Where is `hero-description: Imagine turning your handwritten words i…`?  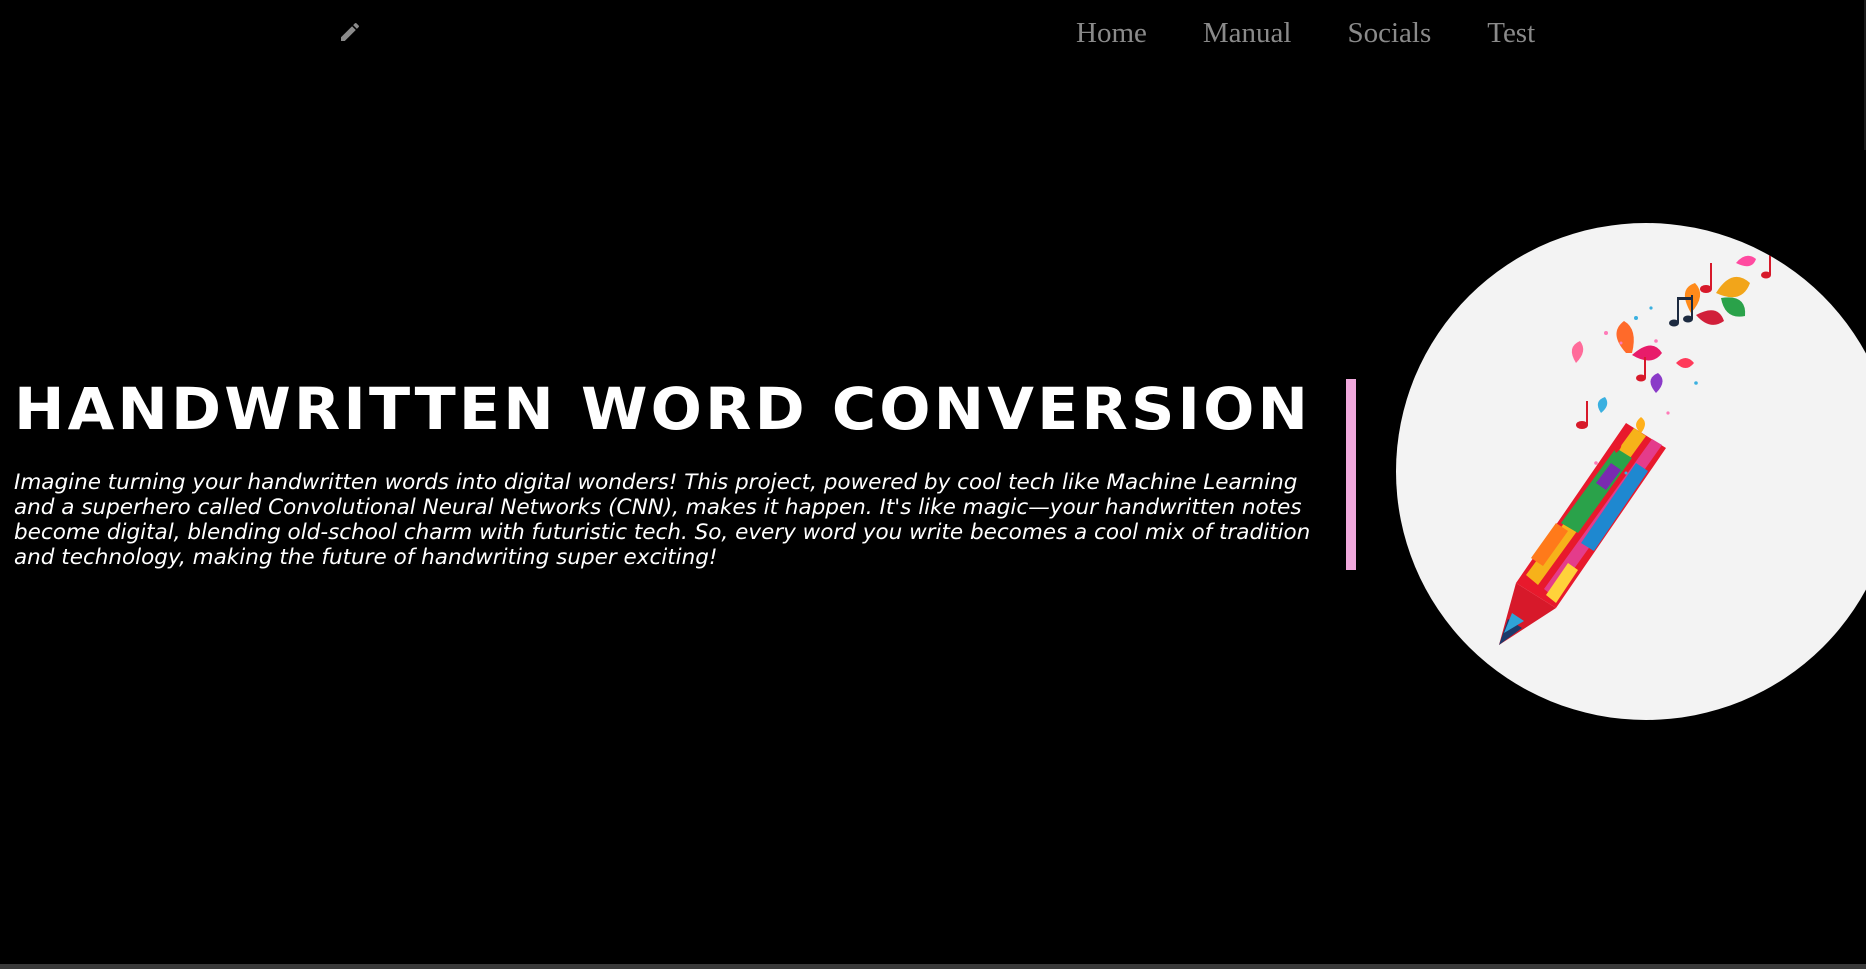 hero-description: Imagine turning your handwritten words i… is located at coordinates (662, 520).